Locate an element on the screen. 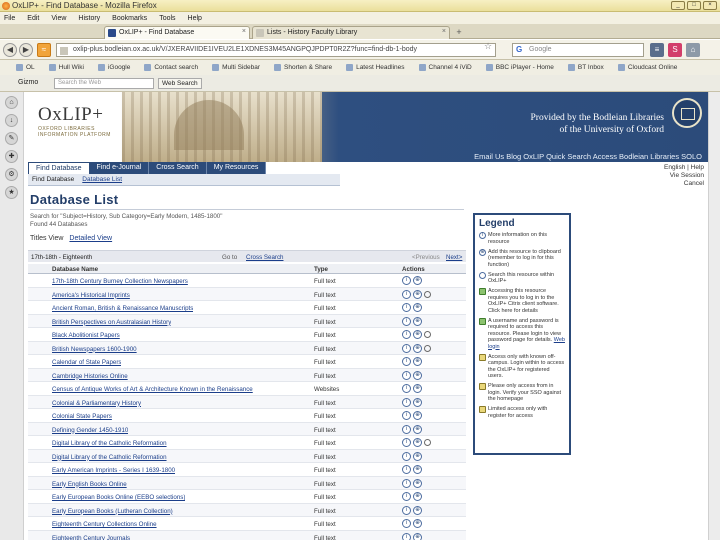 The image size is (720, 540). tab-find-database: OxLIP+ - Find Database × is located at coordinates (177, 32).